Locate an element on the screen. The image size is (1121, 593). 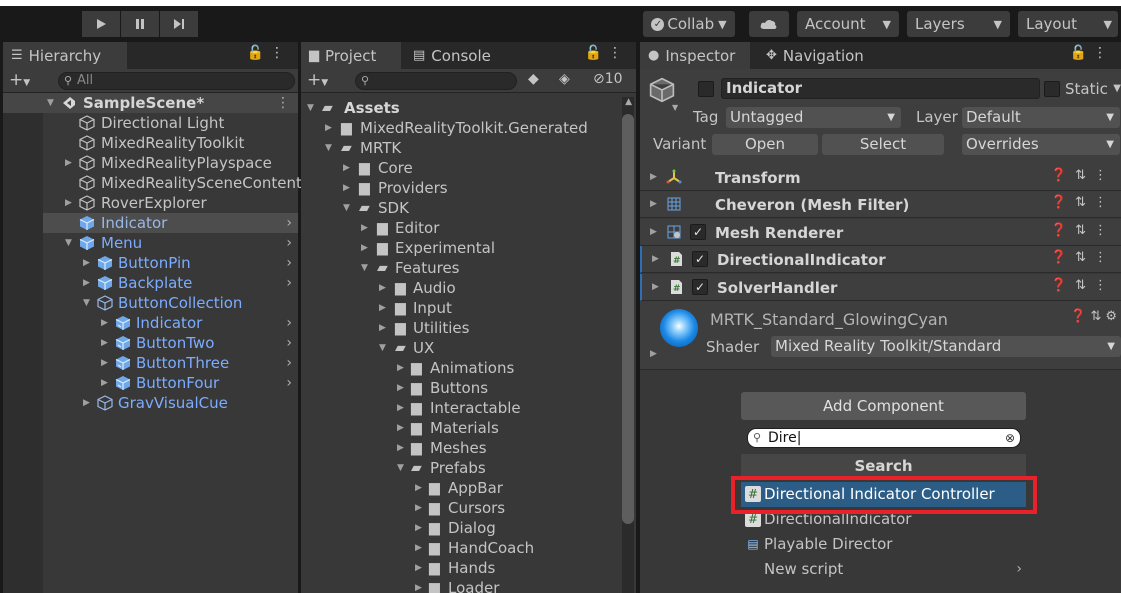
filter-by-type-icon: ◆ is located at coordinates (533, 79).